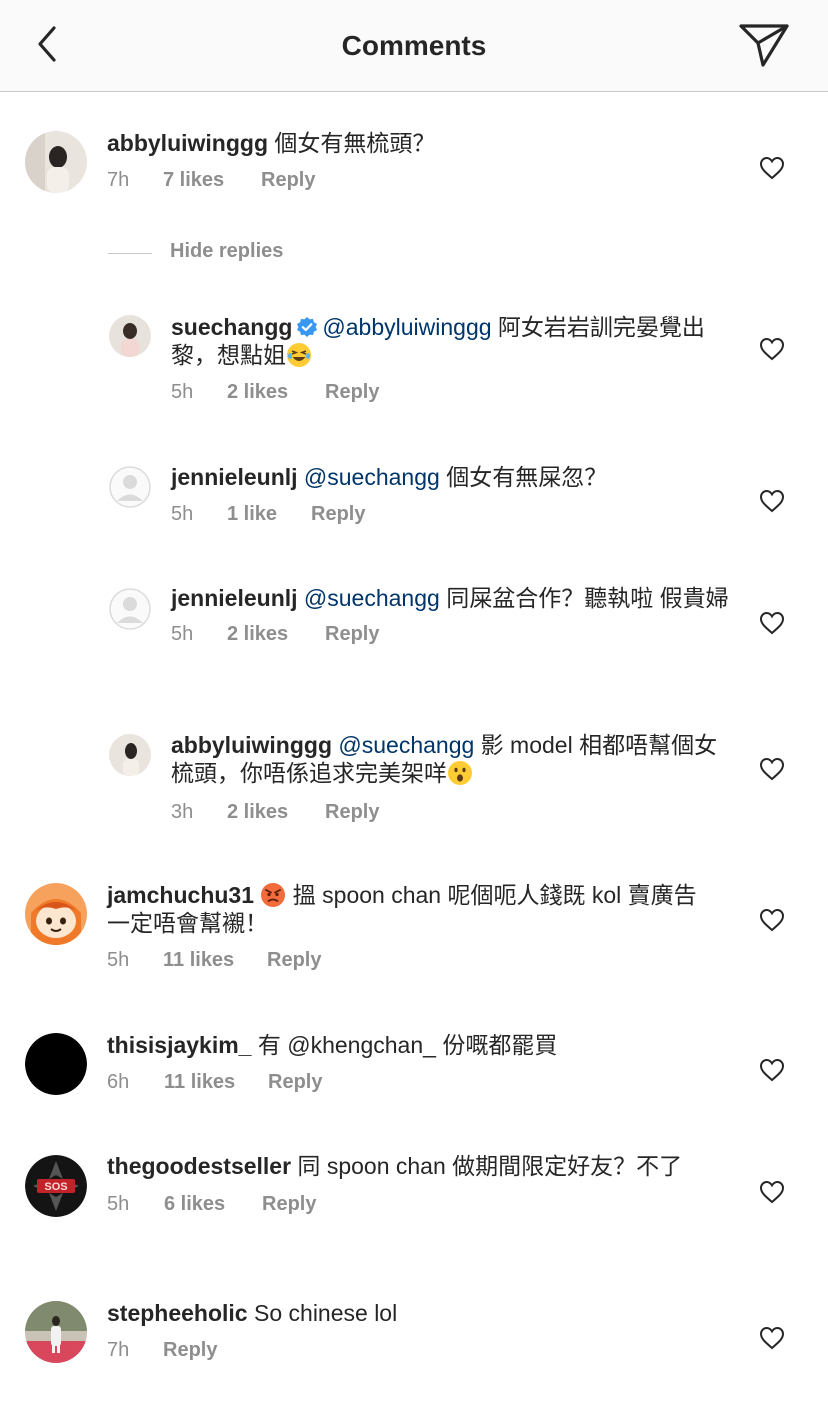  I want to click on reply-meta: 5h 1 like Reply, so click(451, 516).